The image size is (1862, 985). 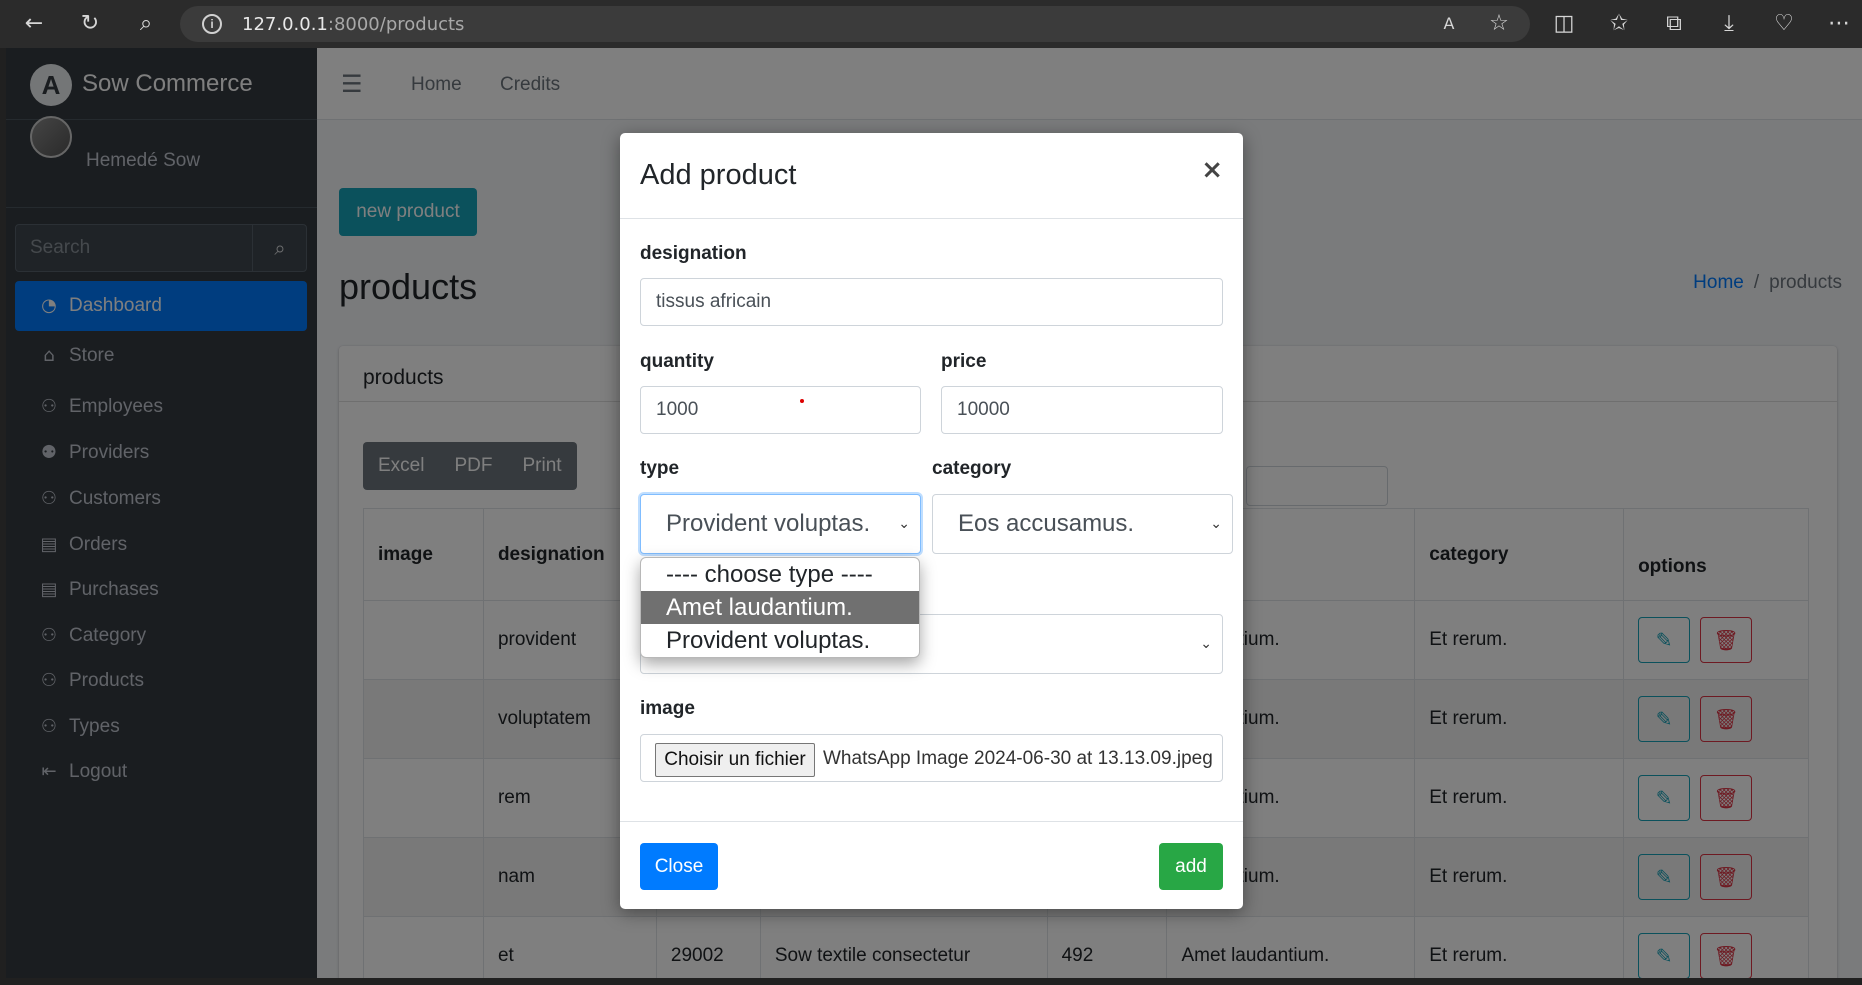 What do you see at coordinates (90, 24) in the screenshot?
I see `reload-icon: ↻` at bounding box center [90, 24].